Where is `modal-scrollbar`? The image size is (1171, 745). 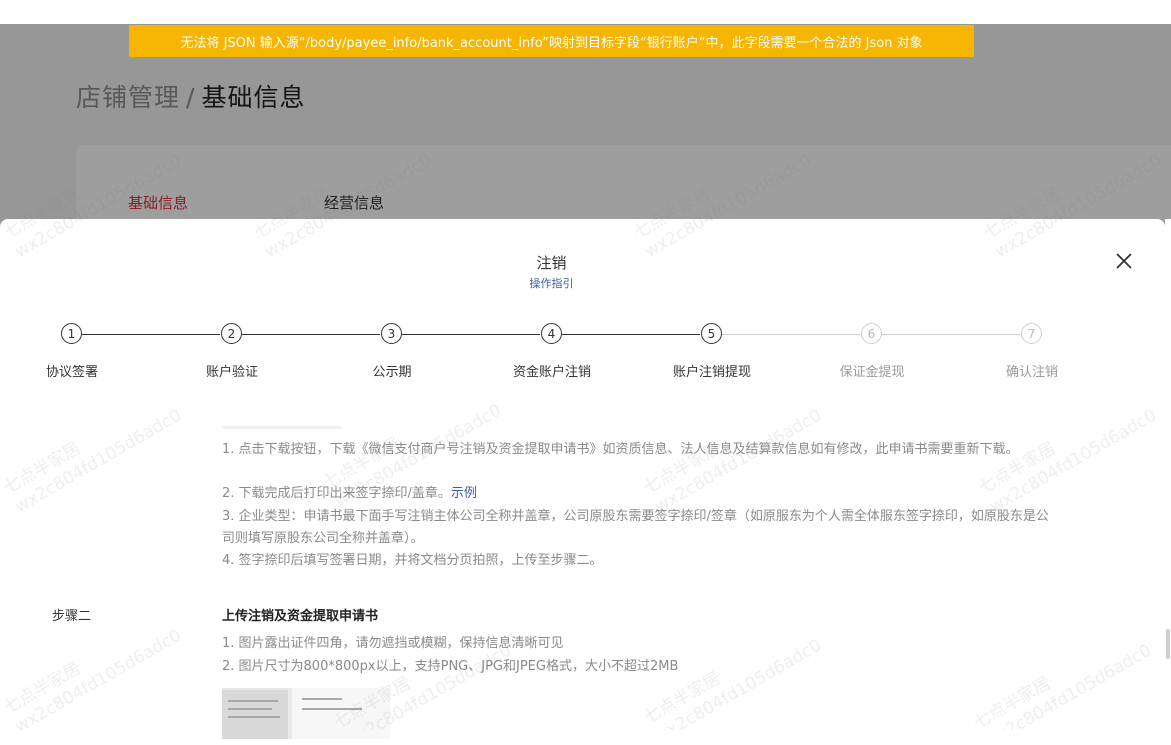 modal-scrollbar is located at coordinates (1168, 474).